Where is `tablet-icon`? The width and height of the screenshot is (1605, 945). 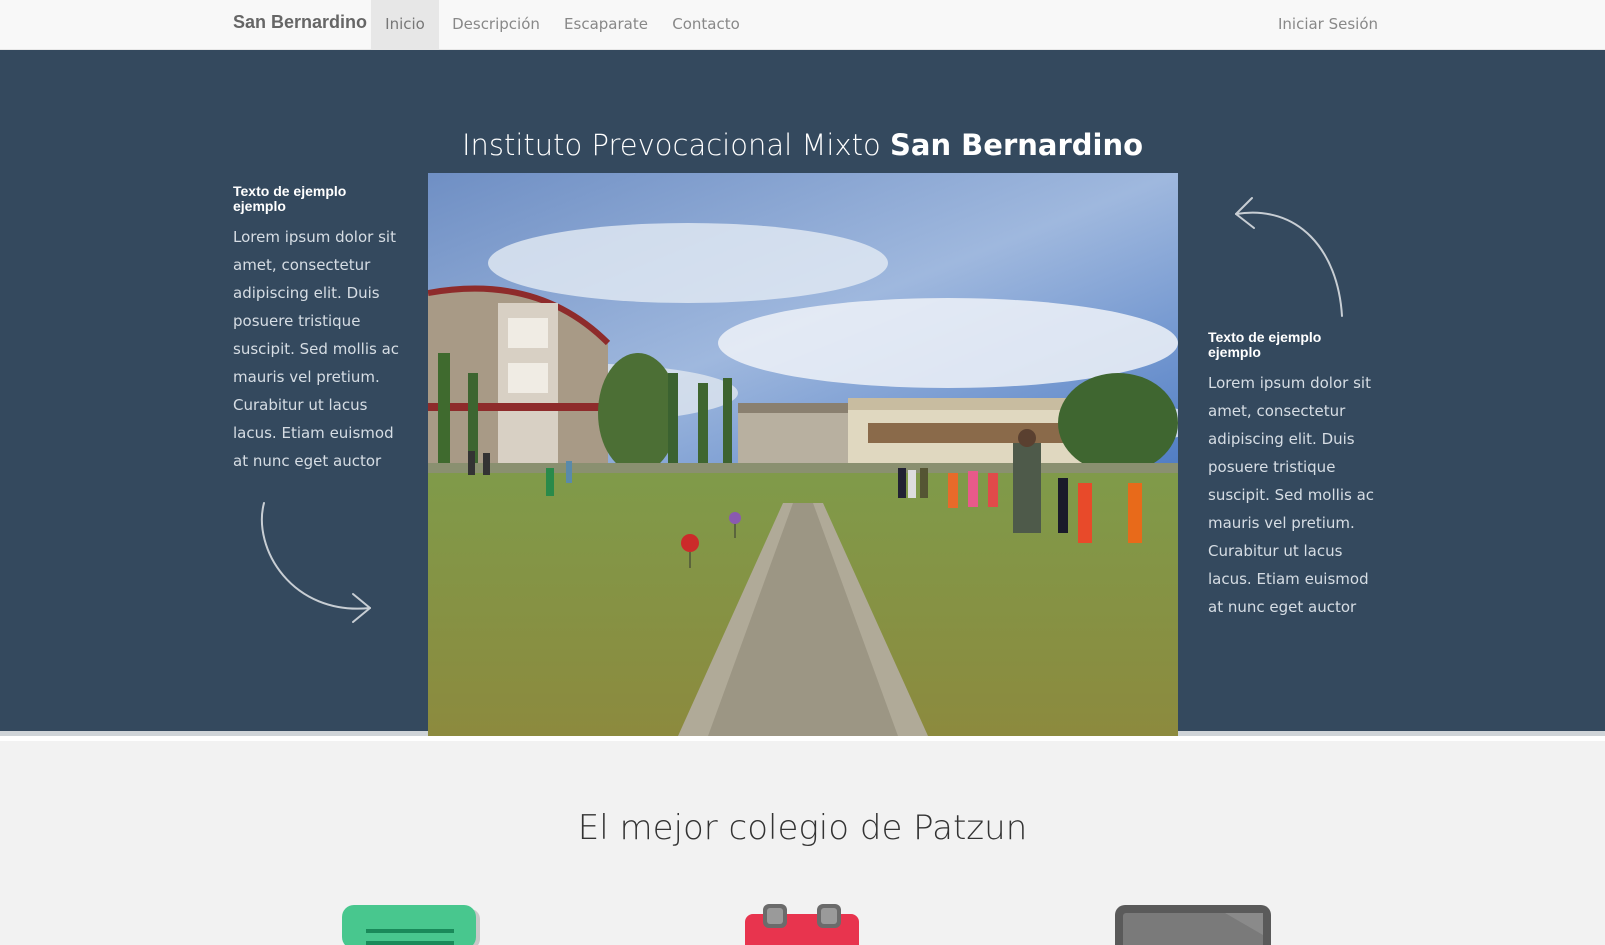
tablet-icon is located at coordinates (1193, 925).